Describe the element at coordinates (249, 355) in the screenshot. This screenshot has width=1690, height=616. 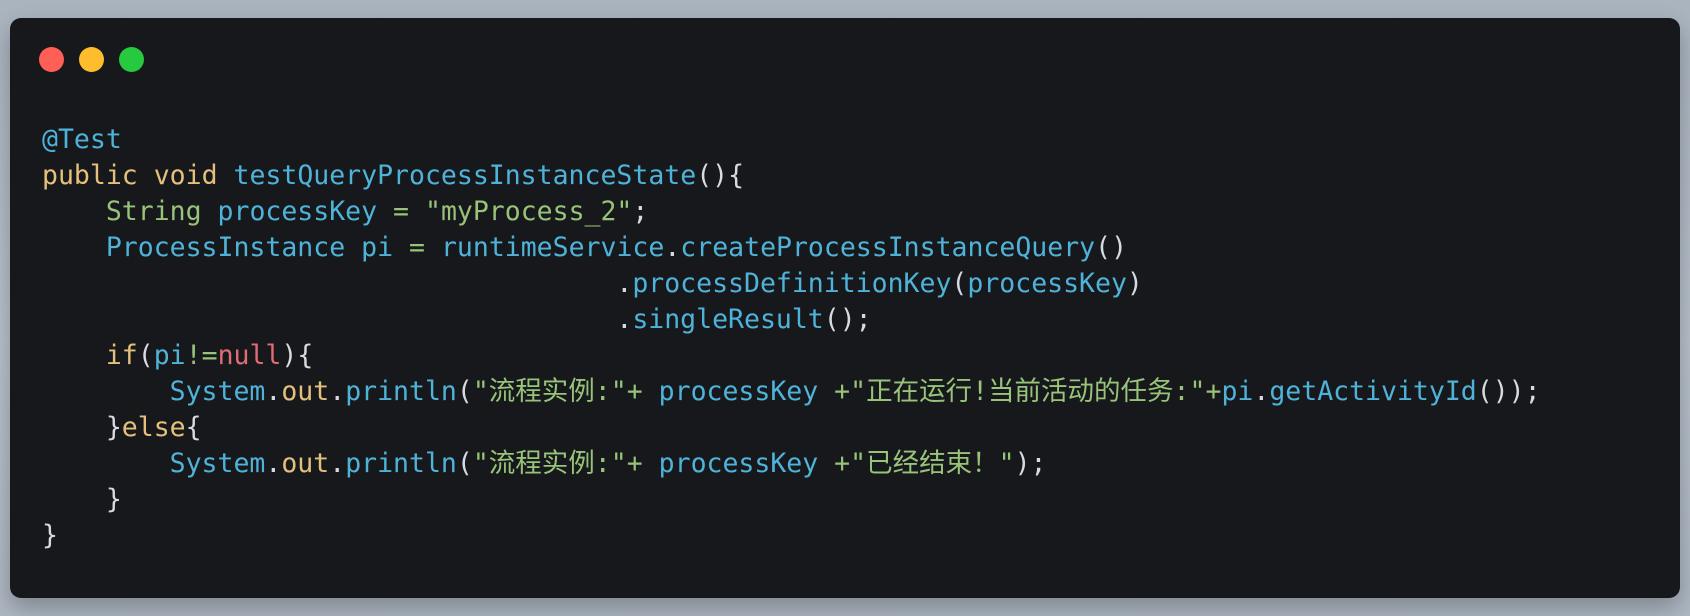
I see `code-token: null` at that location.